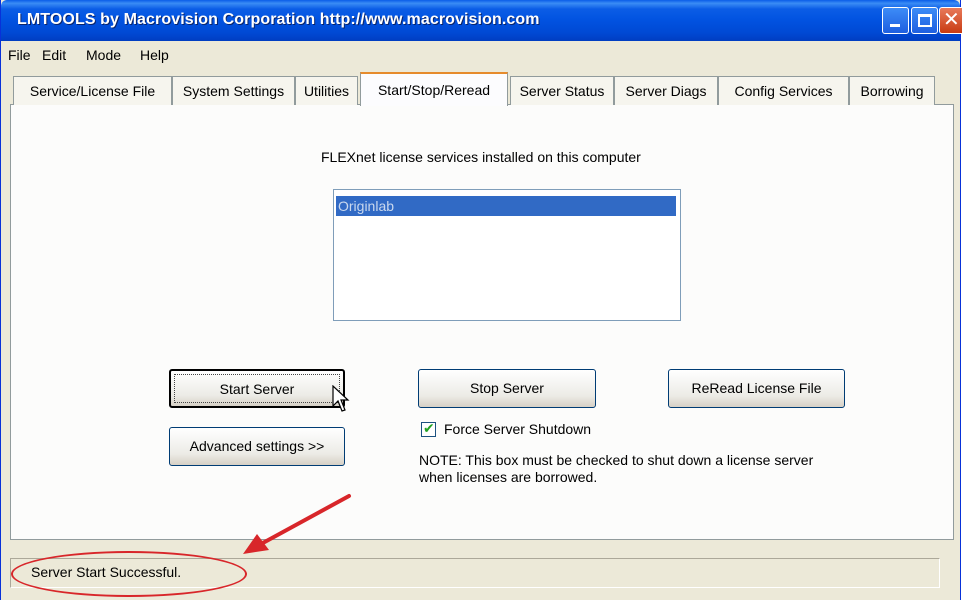  Describe the element at coordinates (129, 574) in the screenshot. I see `annotation-circle` at that location.